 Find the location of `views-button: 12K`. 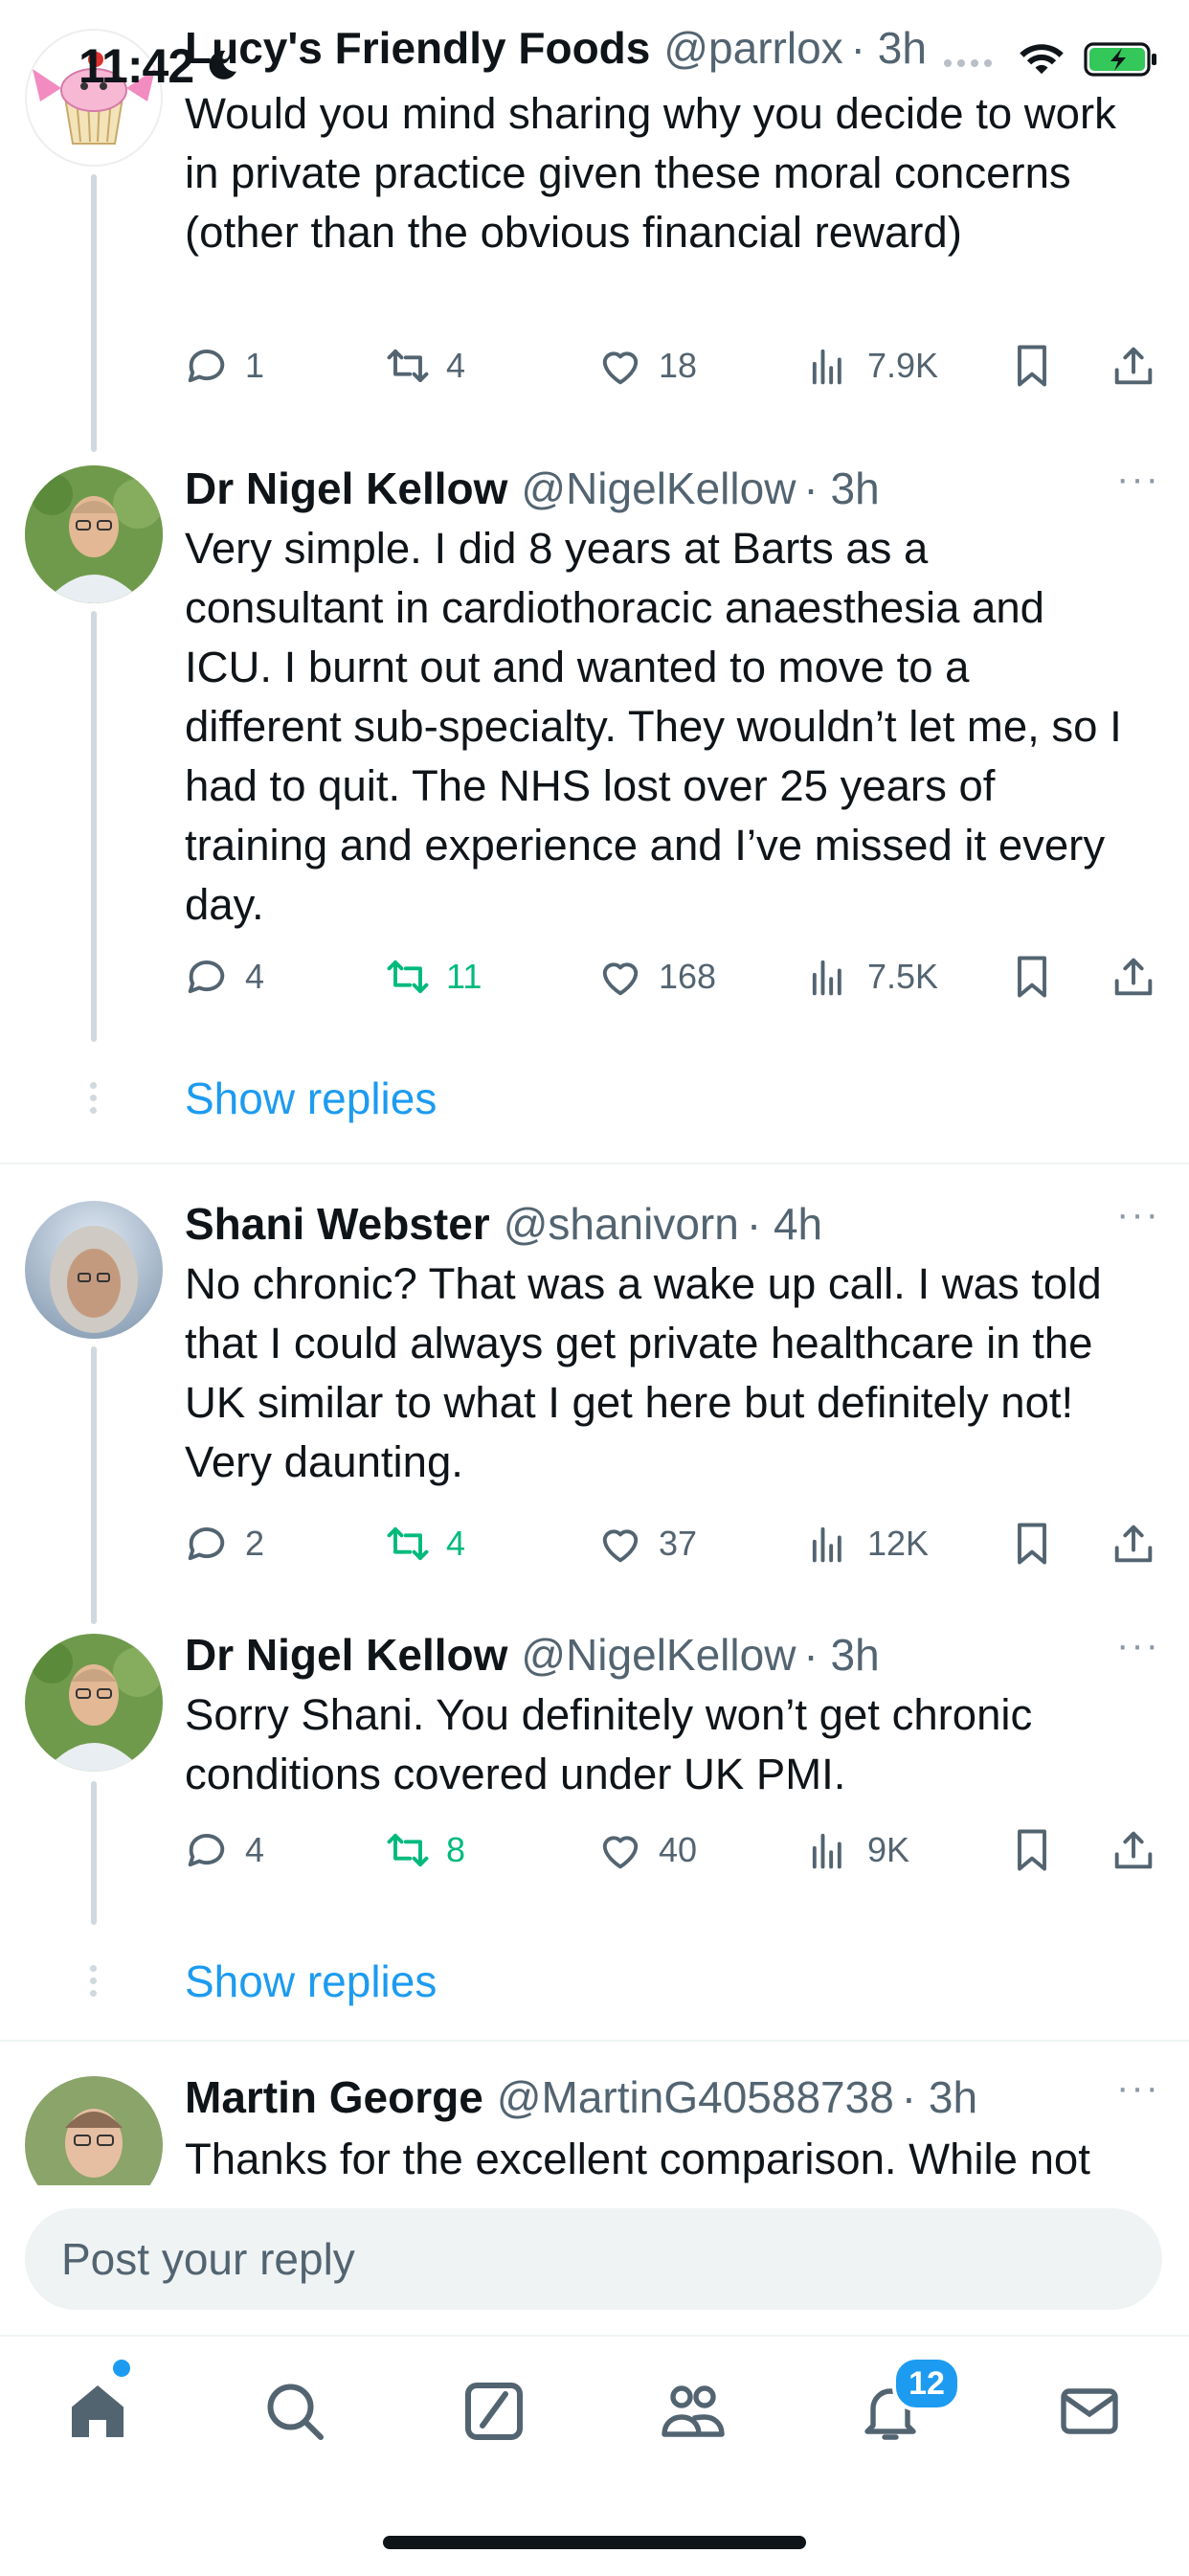

views-button: 12K is located at coordinates (866, 1544).